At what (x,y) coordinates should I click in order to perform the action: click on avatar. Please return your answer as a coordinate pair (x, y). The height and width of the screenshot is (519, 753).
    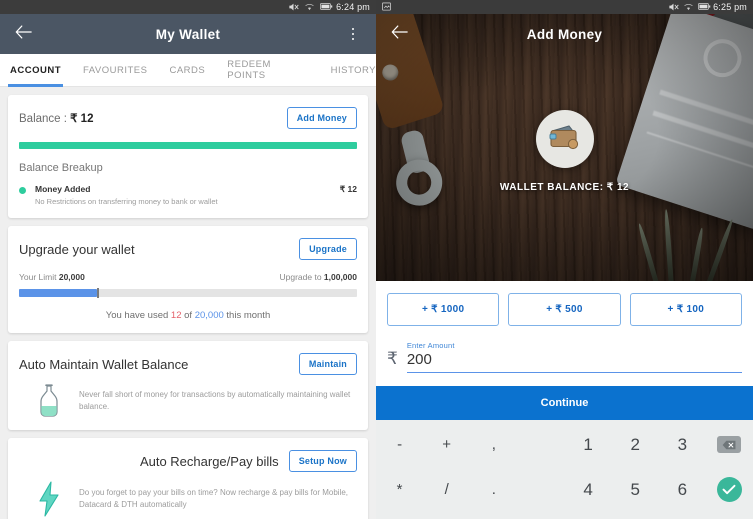
    Looking at the image, I should click on (564, 139).